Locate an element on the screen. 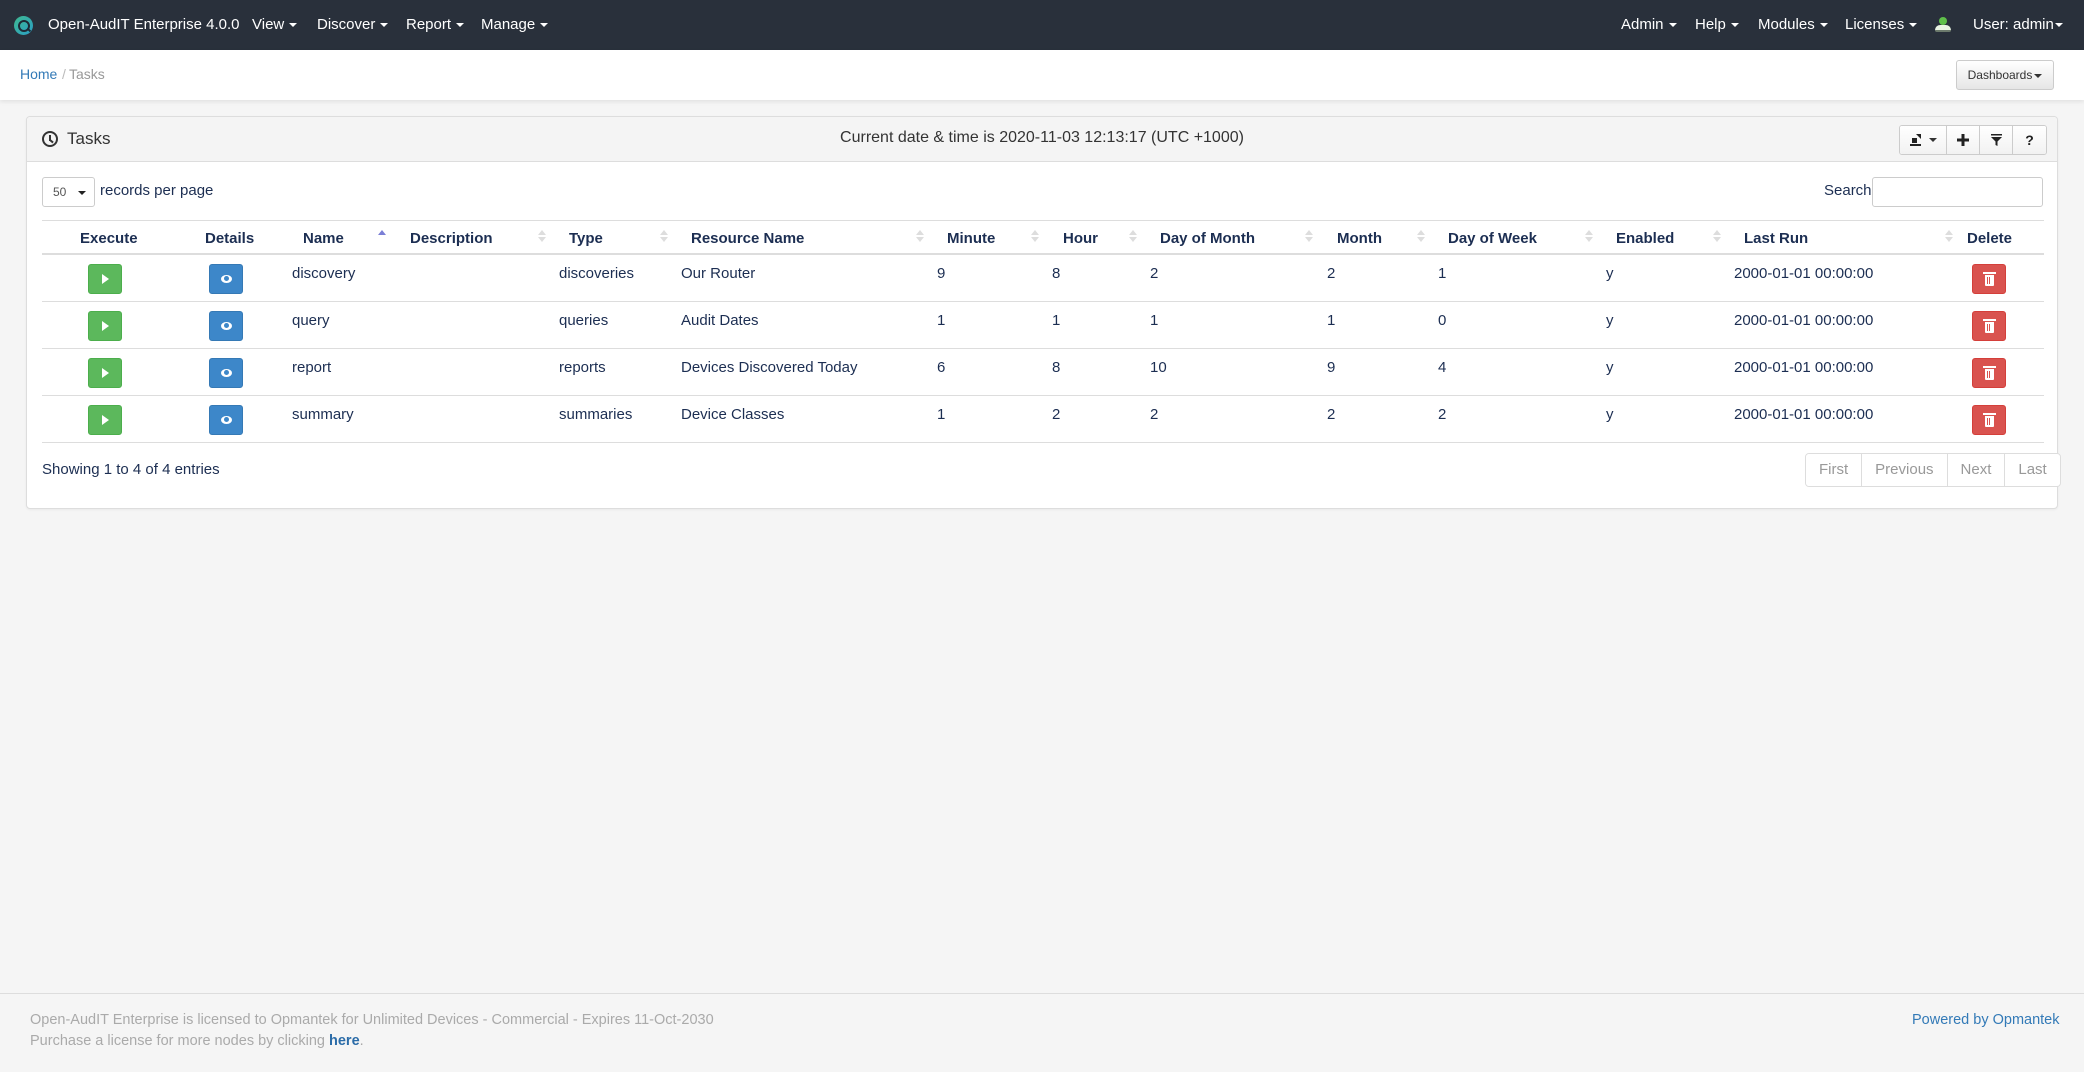 The width and height of the screenshot is (2084, 1072). cell-resource-name: Our Router is located at coordinates (718, 273).